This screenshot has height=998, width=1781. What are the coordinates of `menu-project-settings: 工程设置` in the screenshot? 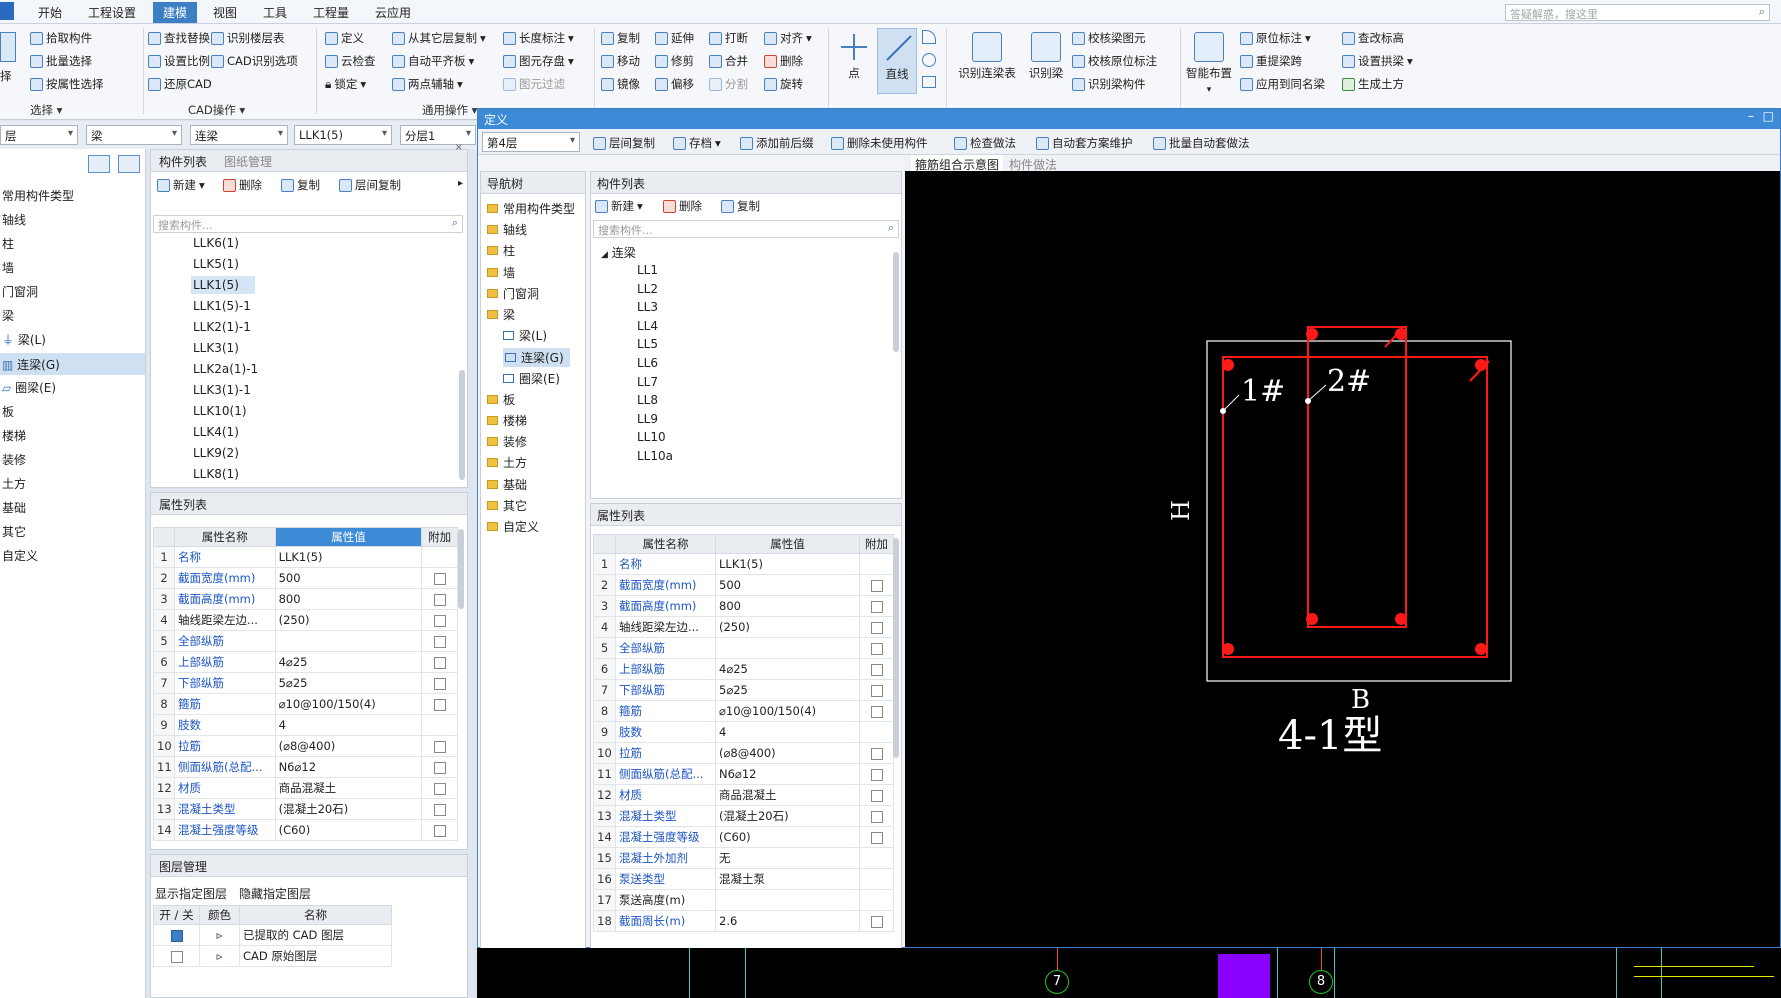 It's located at (112, 12).